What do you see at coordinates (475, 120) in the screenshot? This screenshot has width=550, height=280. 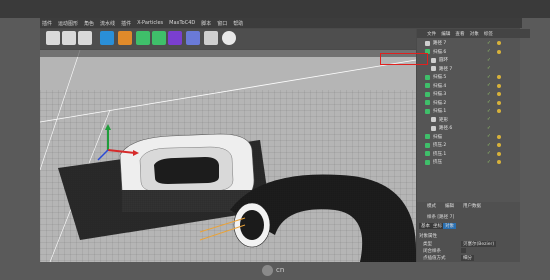 I see `list-item: 矩形 ✓` at bounding box center [475, 120].